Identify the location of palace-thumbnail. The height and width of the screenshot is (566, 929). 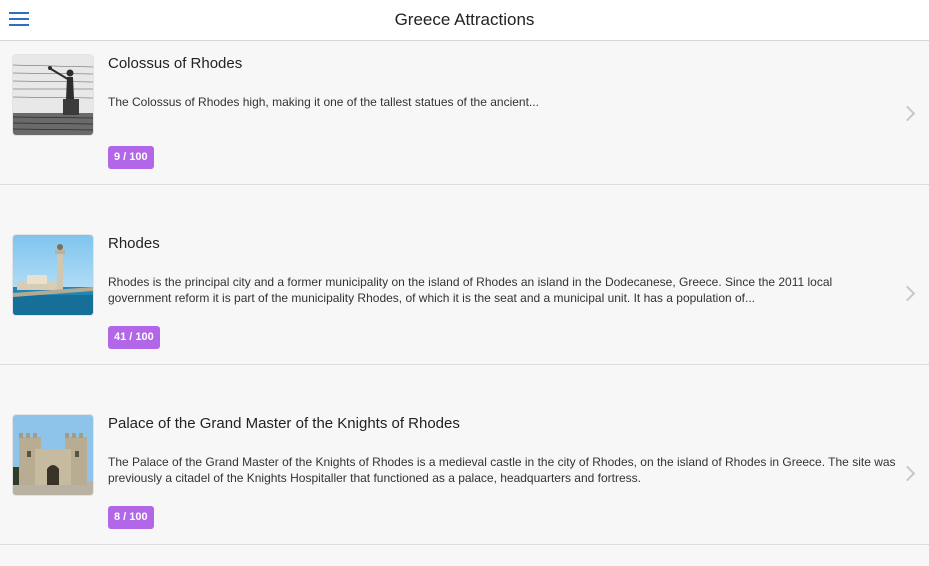
(53, 455).